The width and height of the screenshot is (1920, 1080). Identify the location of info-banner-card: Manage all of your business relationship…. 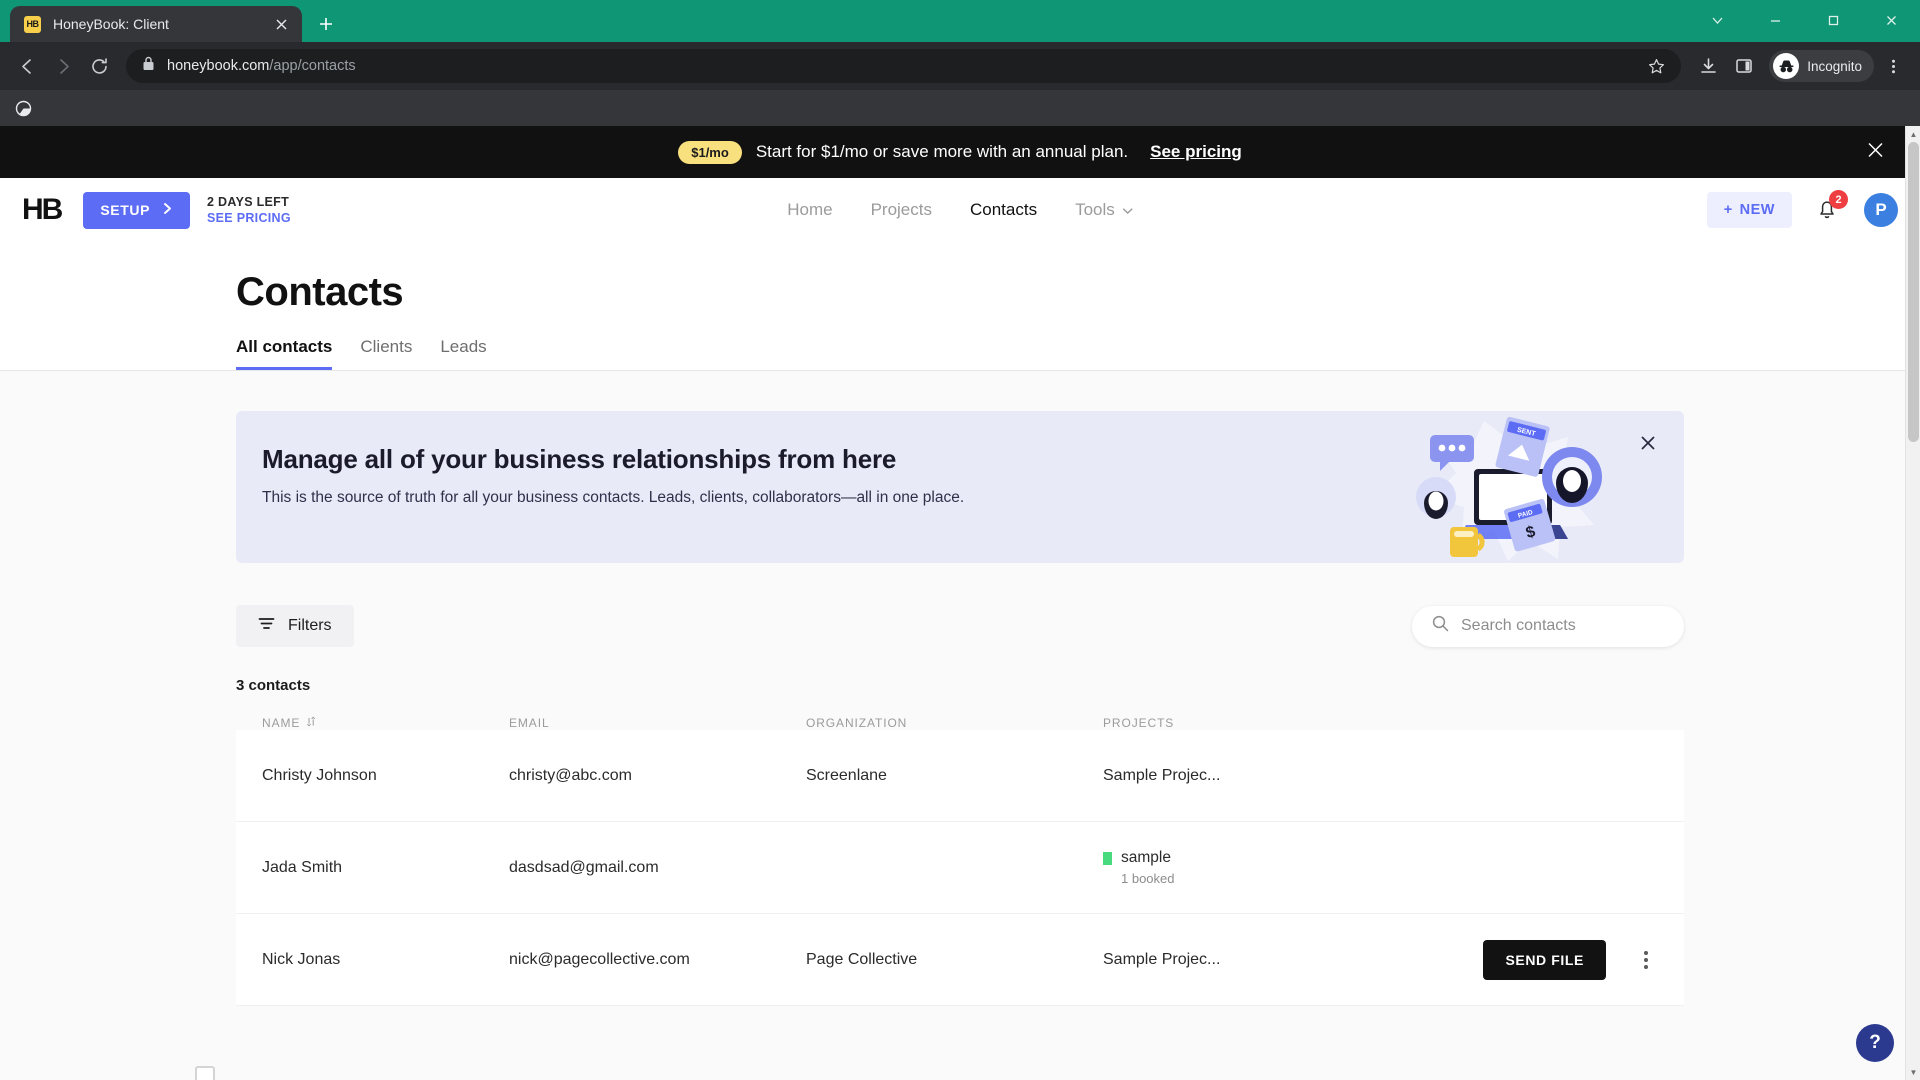
(960, 487).